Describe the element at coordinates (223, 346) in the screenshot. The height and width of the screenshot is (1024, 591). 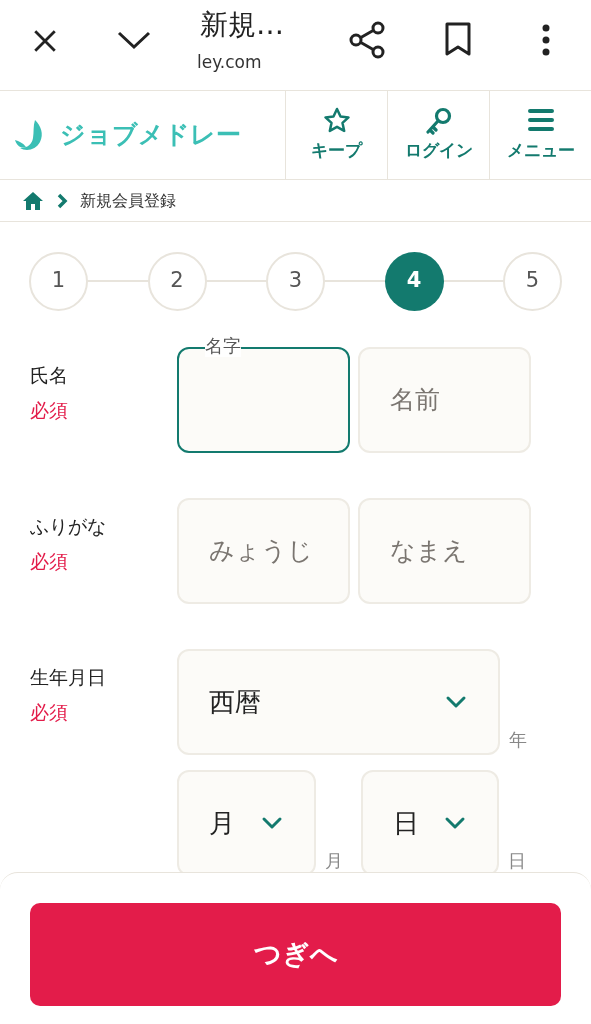
I see `floating-label: 名字` at that location.